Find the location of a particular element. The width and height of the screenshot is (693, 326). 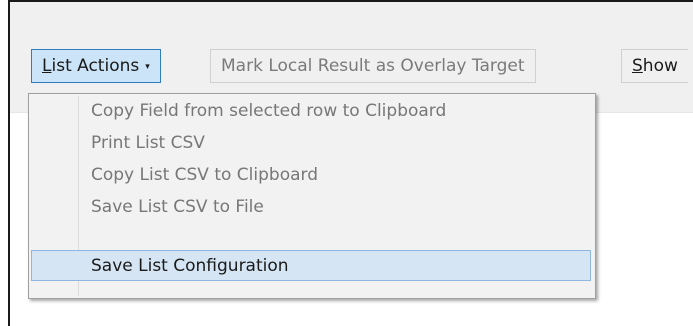

menu-item-print-list-csv: Print List CSV is located at coordinates (311, 142).